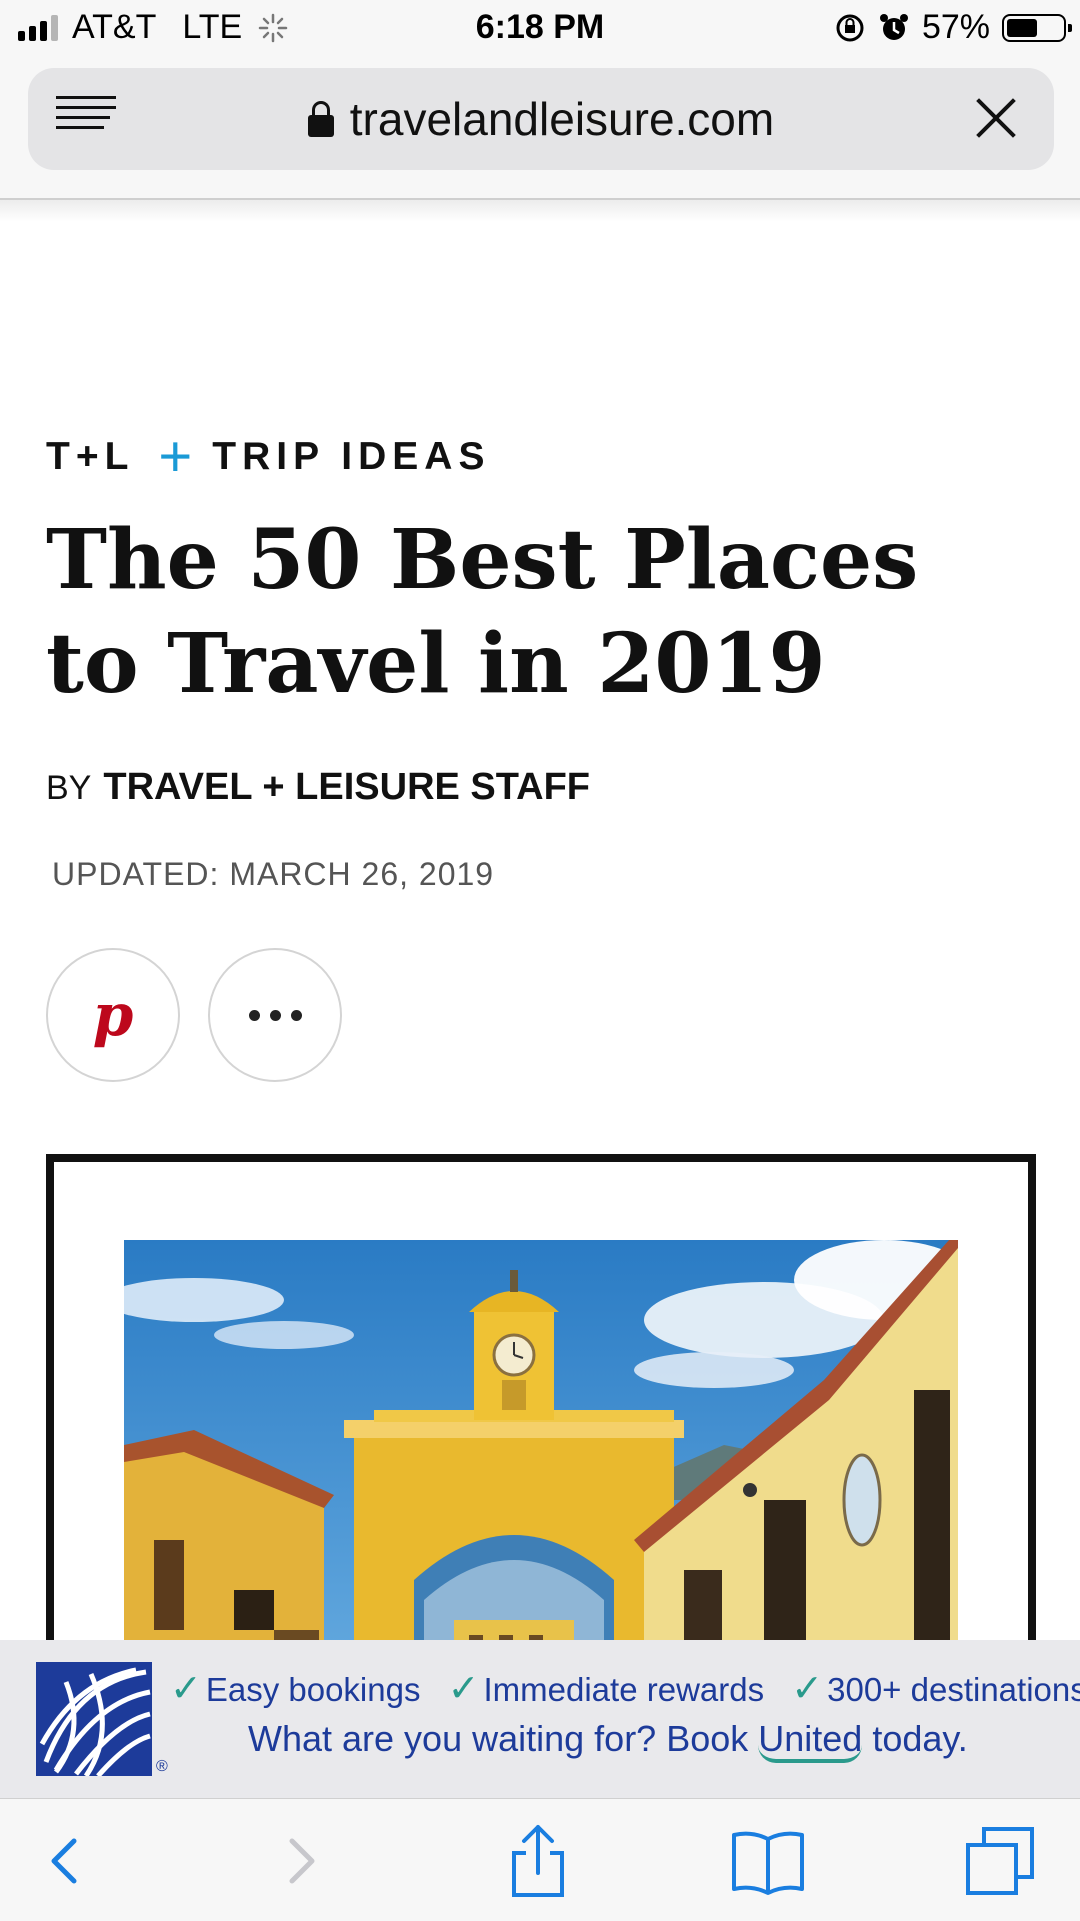  I want to click on ad-benefit: Immediate rewards, so click(624, 1689).